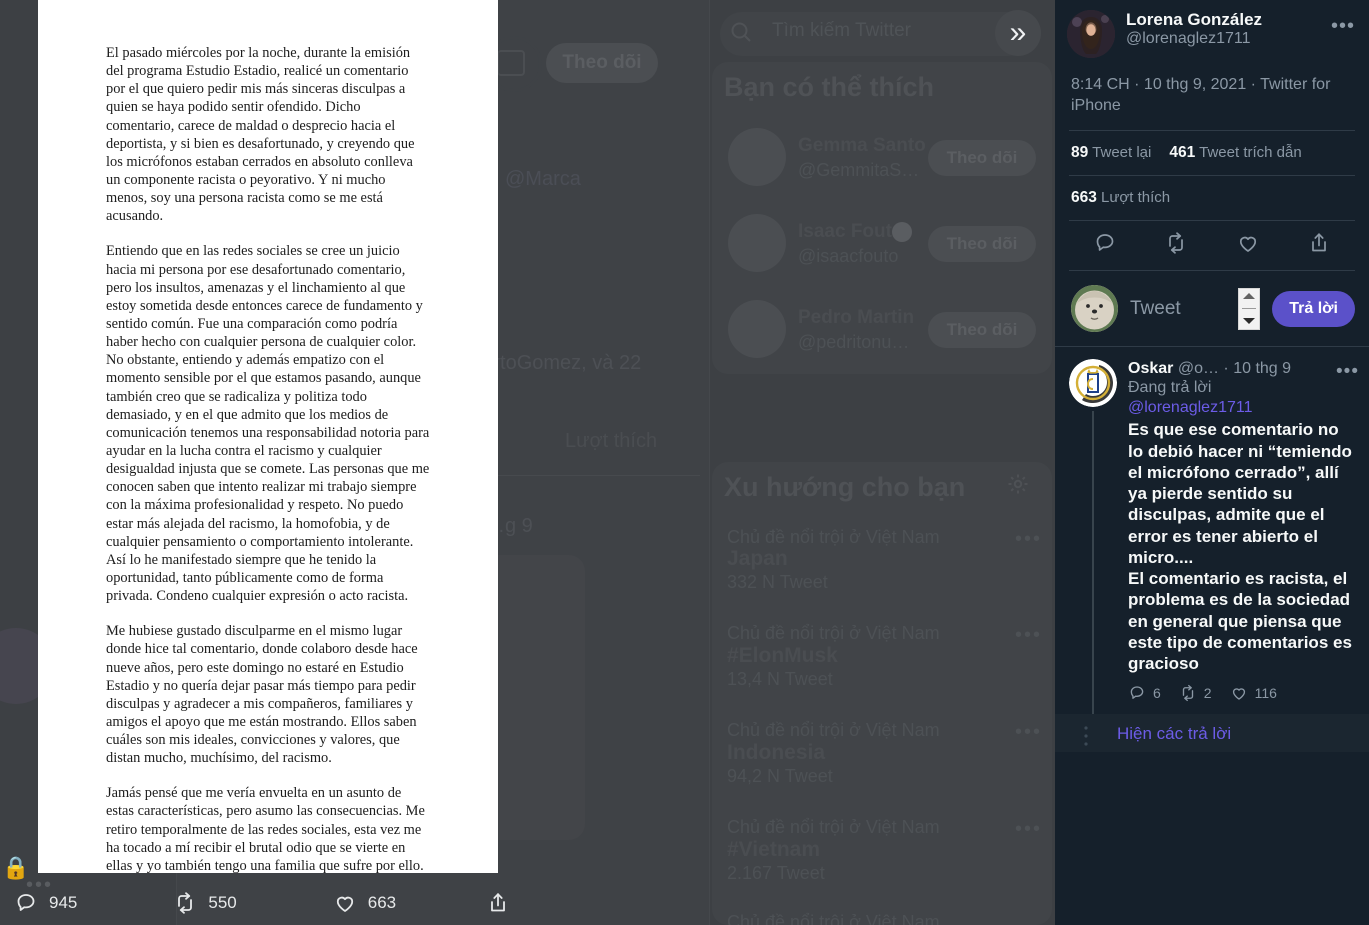 The image size is (1369, 925). Describe the element at coordinates (1018, 484) in the screenshot. I see `gear-icon` at that location.